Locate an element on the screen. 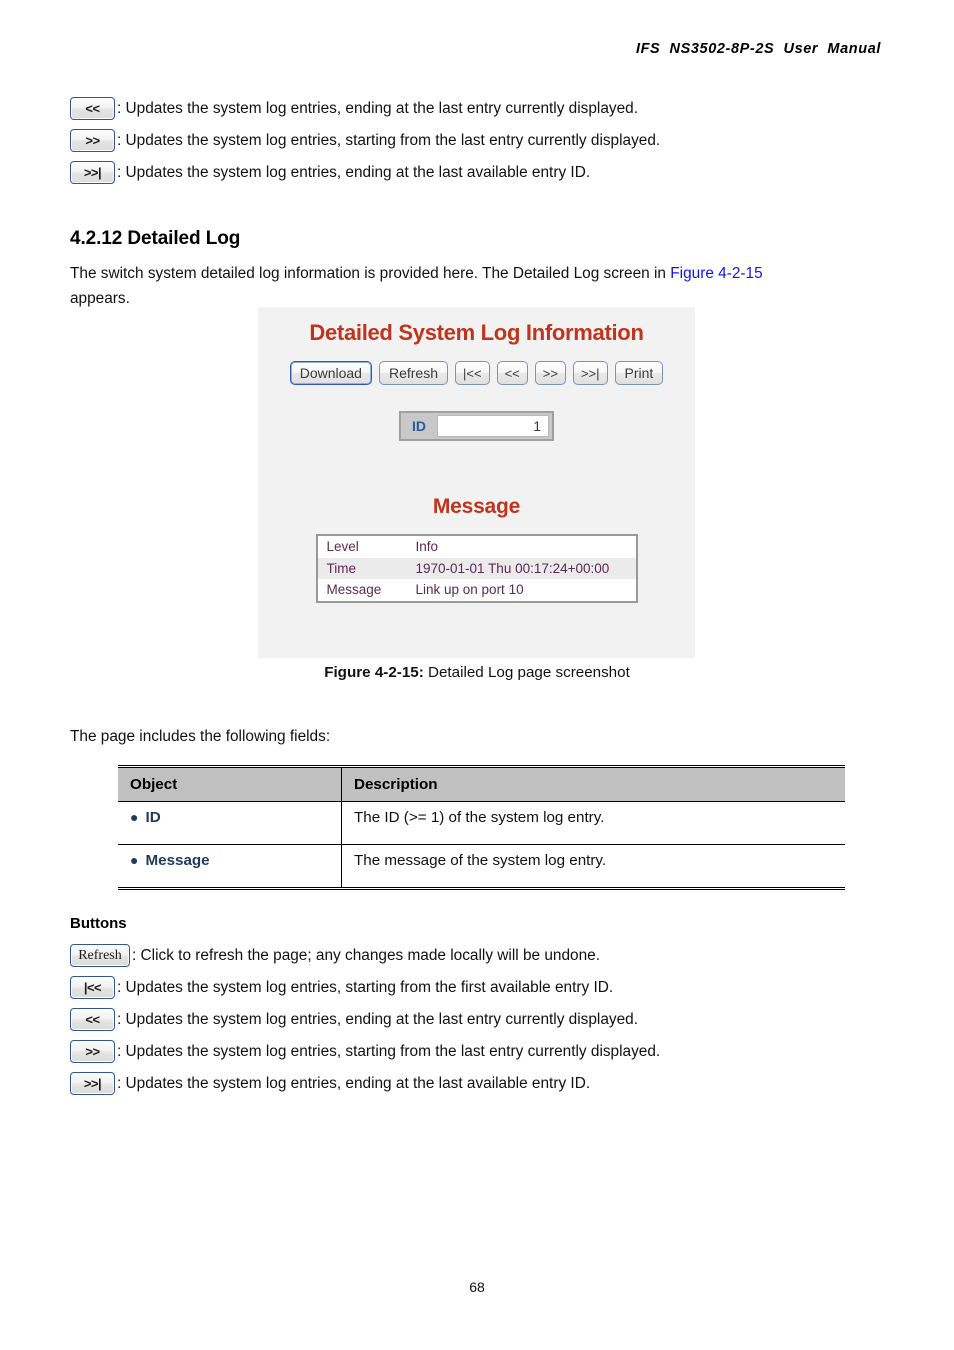 This screenshot has width=954, height=1350. message-level-label: Level is located at coordinates (342, 546).